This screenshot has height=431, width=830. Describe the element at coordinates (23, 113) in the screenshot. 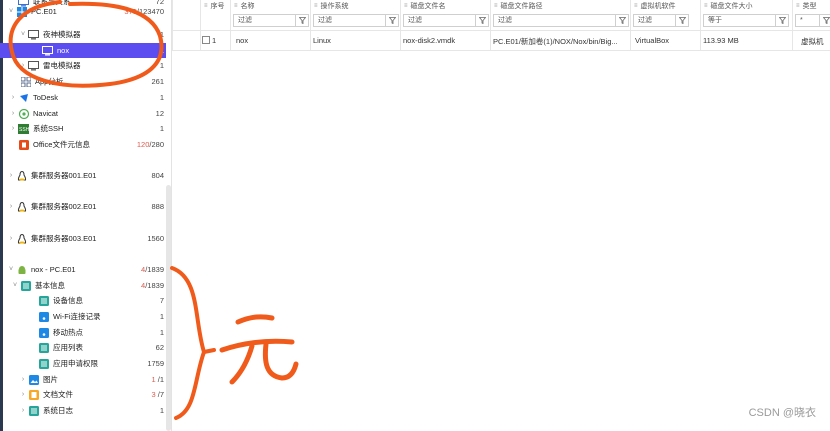

I see `navicat-icon` at that location.